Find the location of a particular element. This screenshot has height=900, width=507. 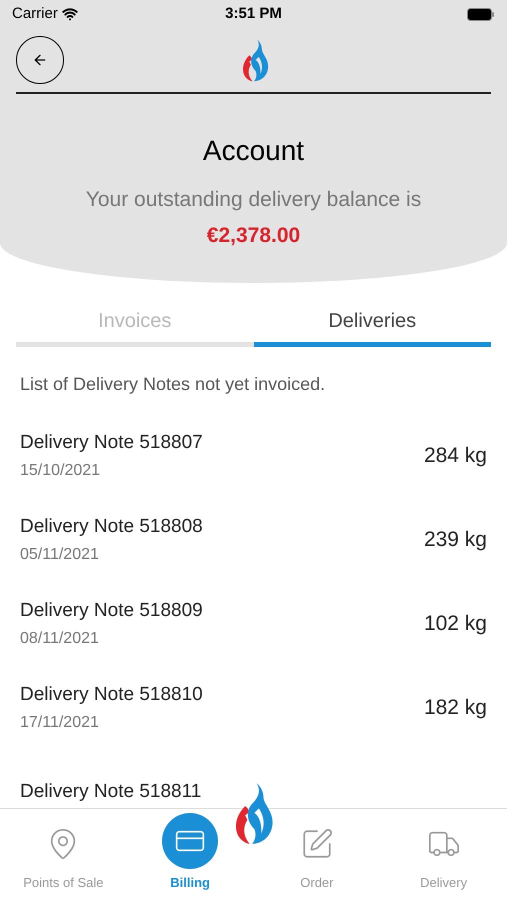

balance-description: Your outstanding delivery balance is is located at coordinates (254, 200).